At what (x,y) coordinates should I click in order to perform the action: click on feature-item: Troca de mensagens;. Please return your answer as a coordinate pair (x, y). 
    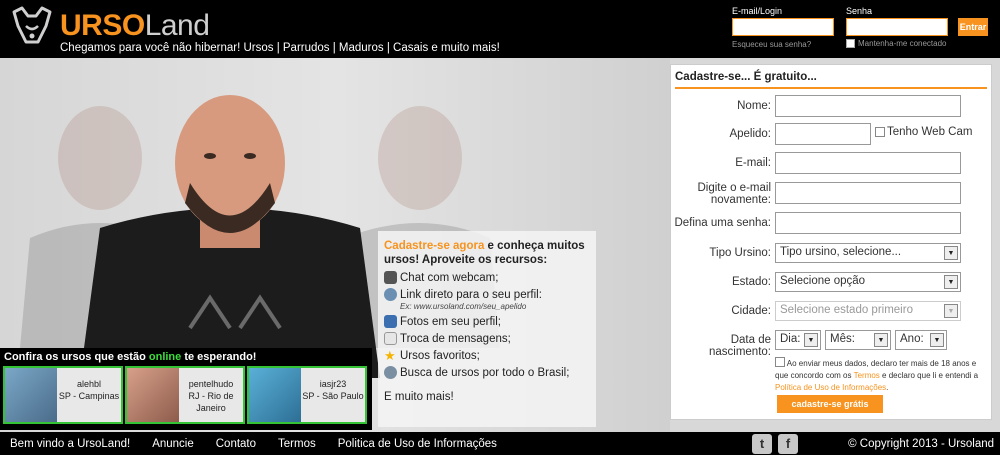
    Looking at the image, I should click on (487, 338).